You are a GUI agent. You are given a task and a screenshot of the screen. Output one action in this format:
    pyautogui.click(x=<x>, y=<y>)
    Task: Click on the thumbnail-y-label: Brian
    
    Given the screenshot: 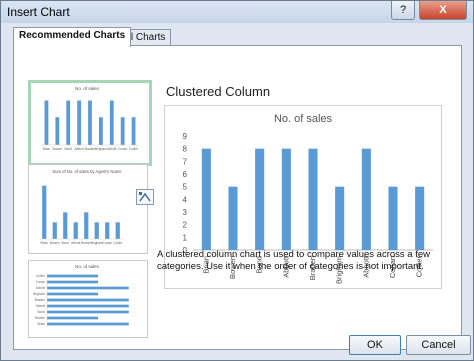 What is the action you would take?
    pyautogui.click(x=42, y=324)
    